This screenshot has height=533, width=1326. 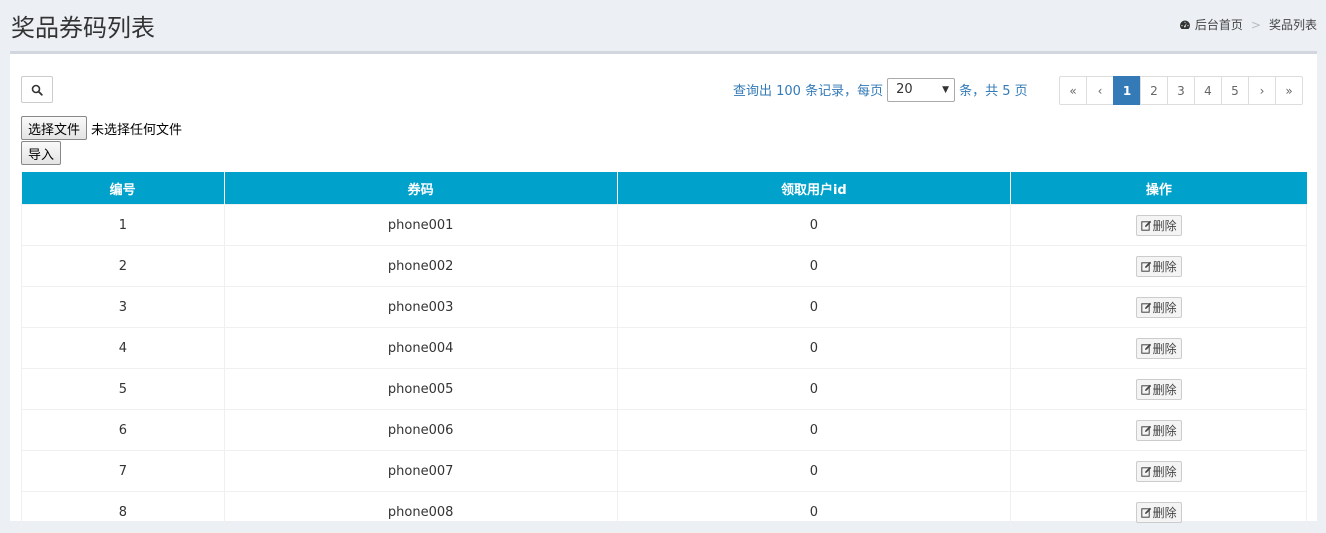 I want to click on page-size-value: 20, so click(x=904, y=89).